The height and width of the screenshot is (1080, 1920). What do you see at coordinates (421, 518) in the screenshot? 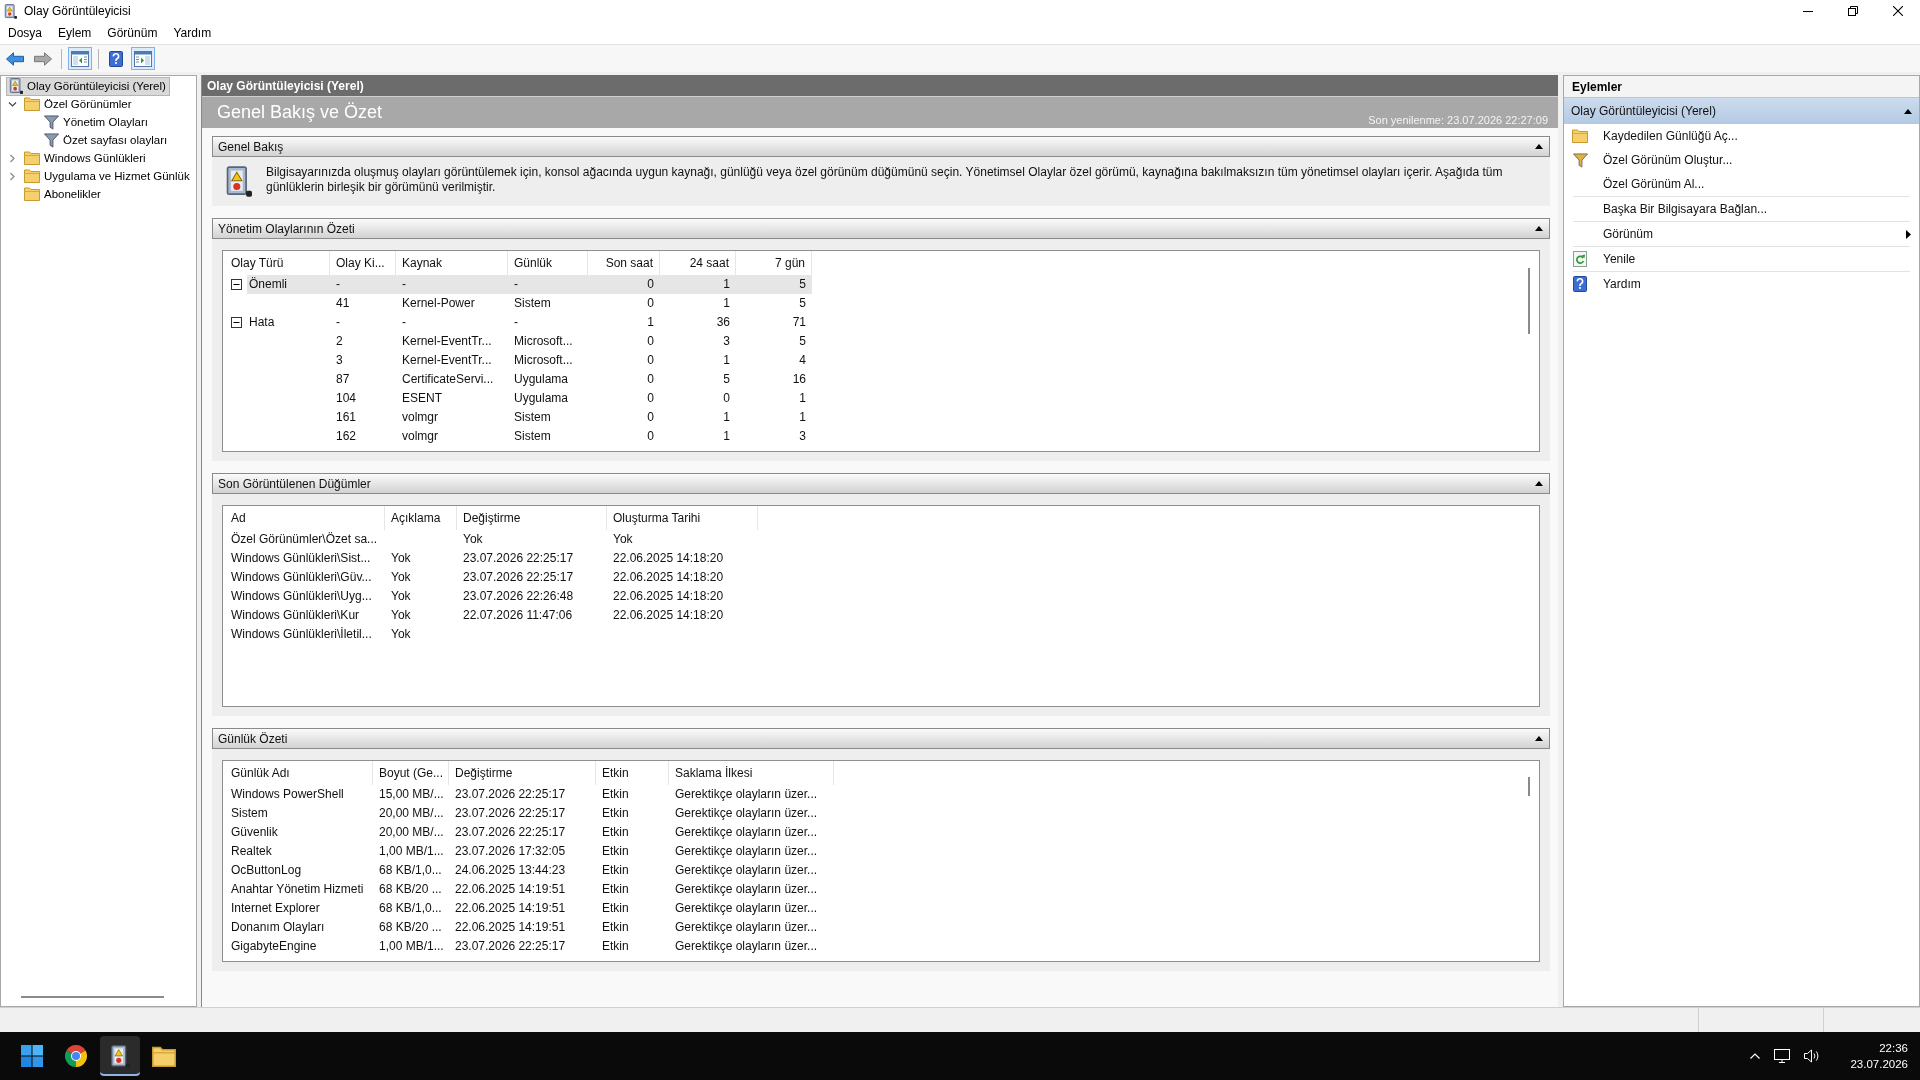
I see `column-header: Açıklama` at bounding box center [421, 518].